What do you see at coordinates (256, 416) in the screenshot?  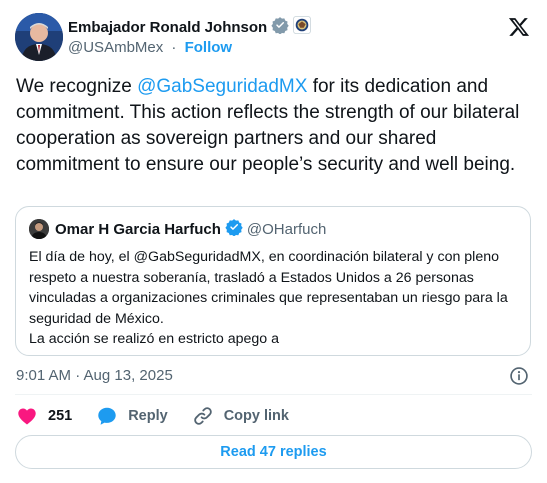 I see `copy-link-label: Copy link` at bounding box center [256, 416].